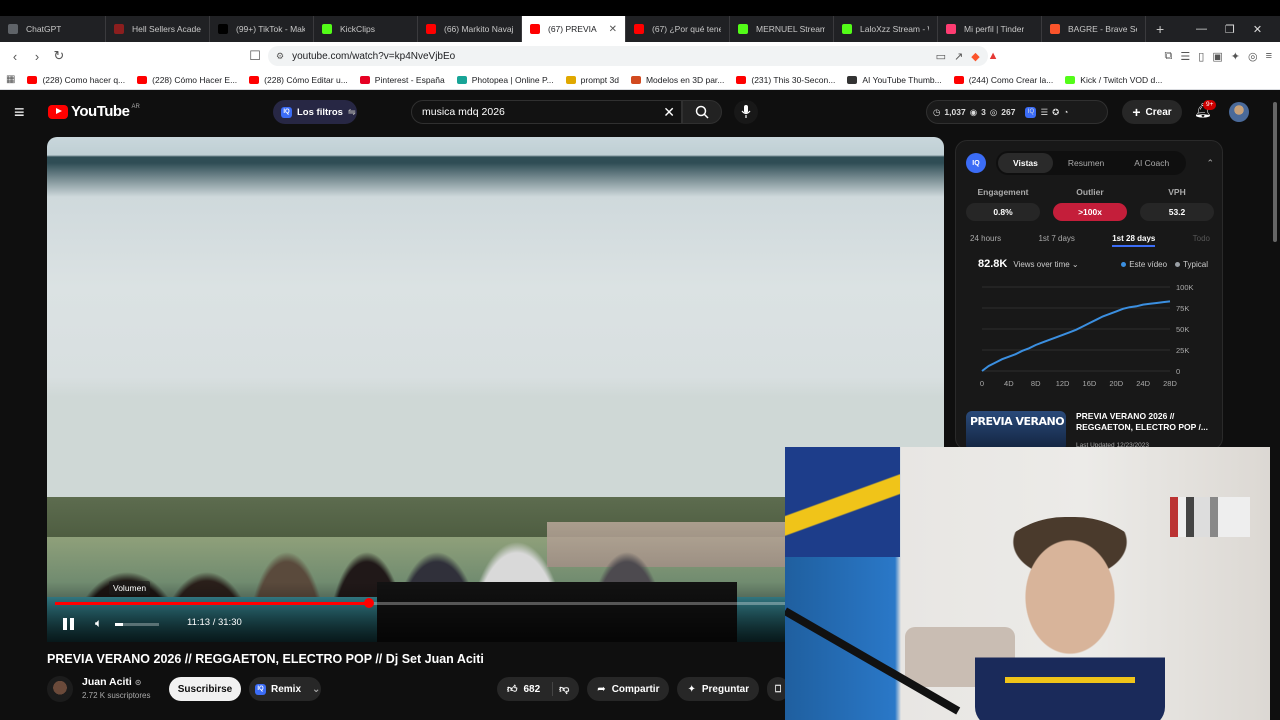 The height and width of the screenshot is (720, 1280). Describe the element at coordinates (669, 112) in the screenshot. I see `clear-search-icon: ✕` at that location.